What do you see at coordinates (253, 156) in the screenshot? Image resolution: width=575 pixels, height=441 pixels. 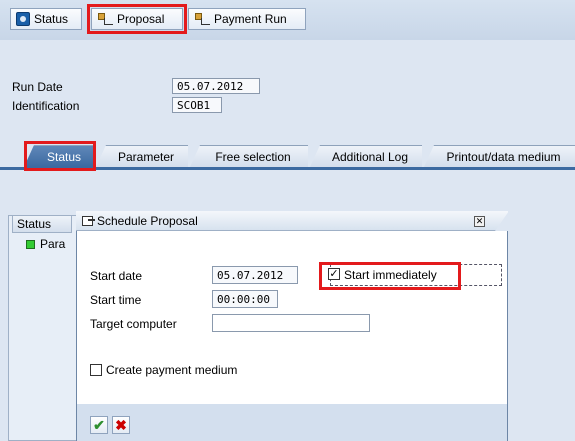 I see `tab-label: Free selection` at bounding box center [253, 156].